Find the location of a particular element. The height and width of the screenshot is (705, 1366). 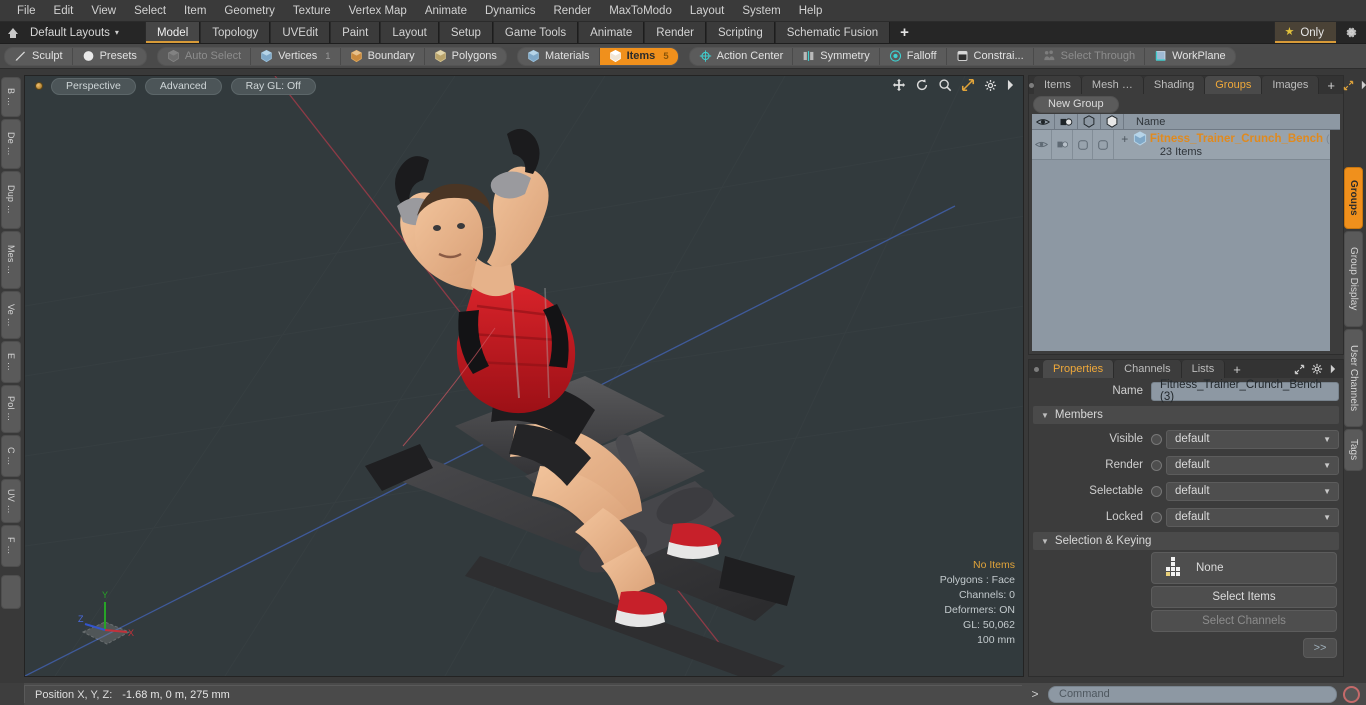

row-visibility-toggle is located at coordinates (1042, 144).